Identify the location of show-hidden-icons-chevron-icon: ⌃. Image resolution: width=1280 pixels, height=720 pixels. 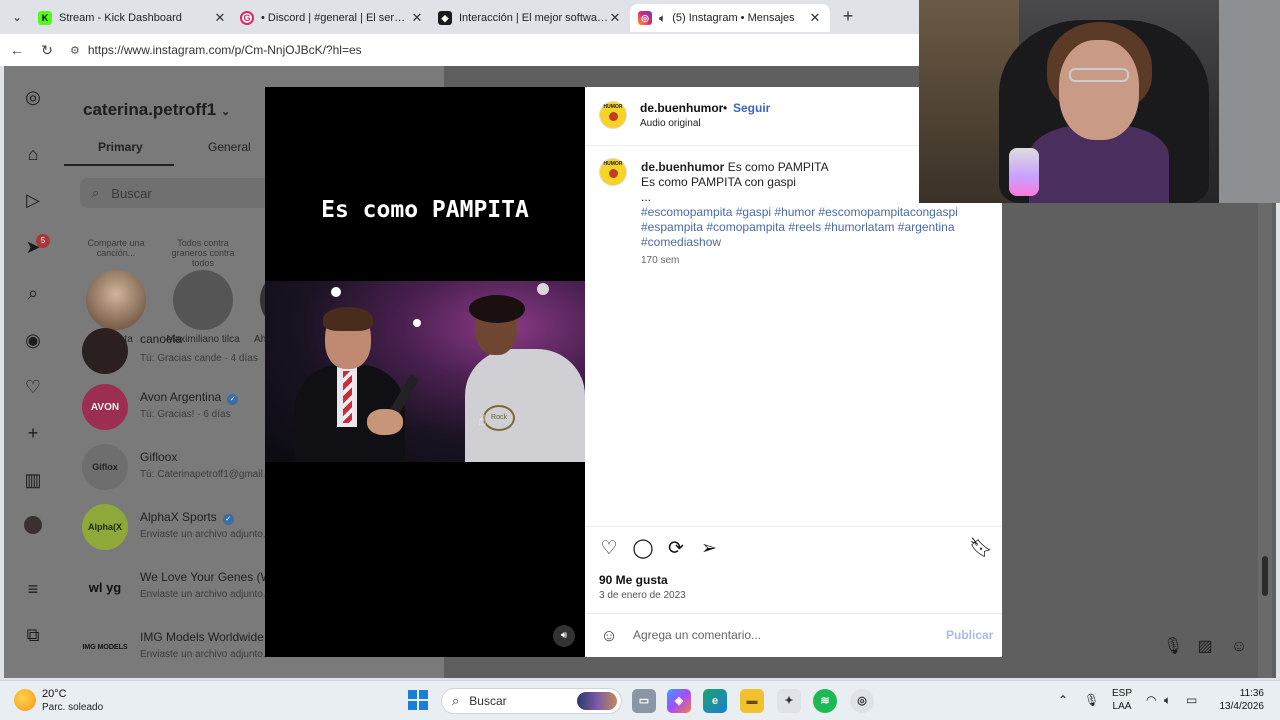
(1063, 700).